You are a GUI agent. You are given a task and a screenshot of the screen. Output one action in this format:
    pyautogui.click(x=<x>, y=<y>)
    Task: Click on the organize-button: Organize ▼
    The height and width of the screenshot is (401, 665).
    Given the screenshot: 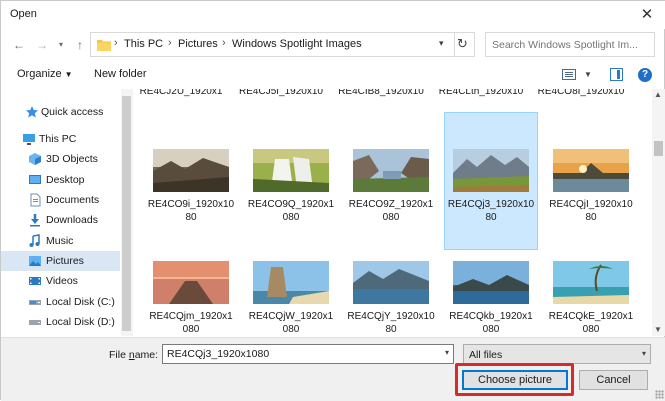 What is the action you would take?
    pyautogui.click(x=45, y=74)
    